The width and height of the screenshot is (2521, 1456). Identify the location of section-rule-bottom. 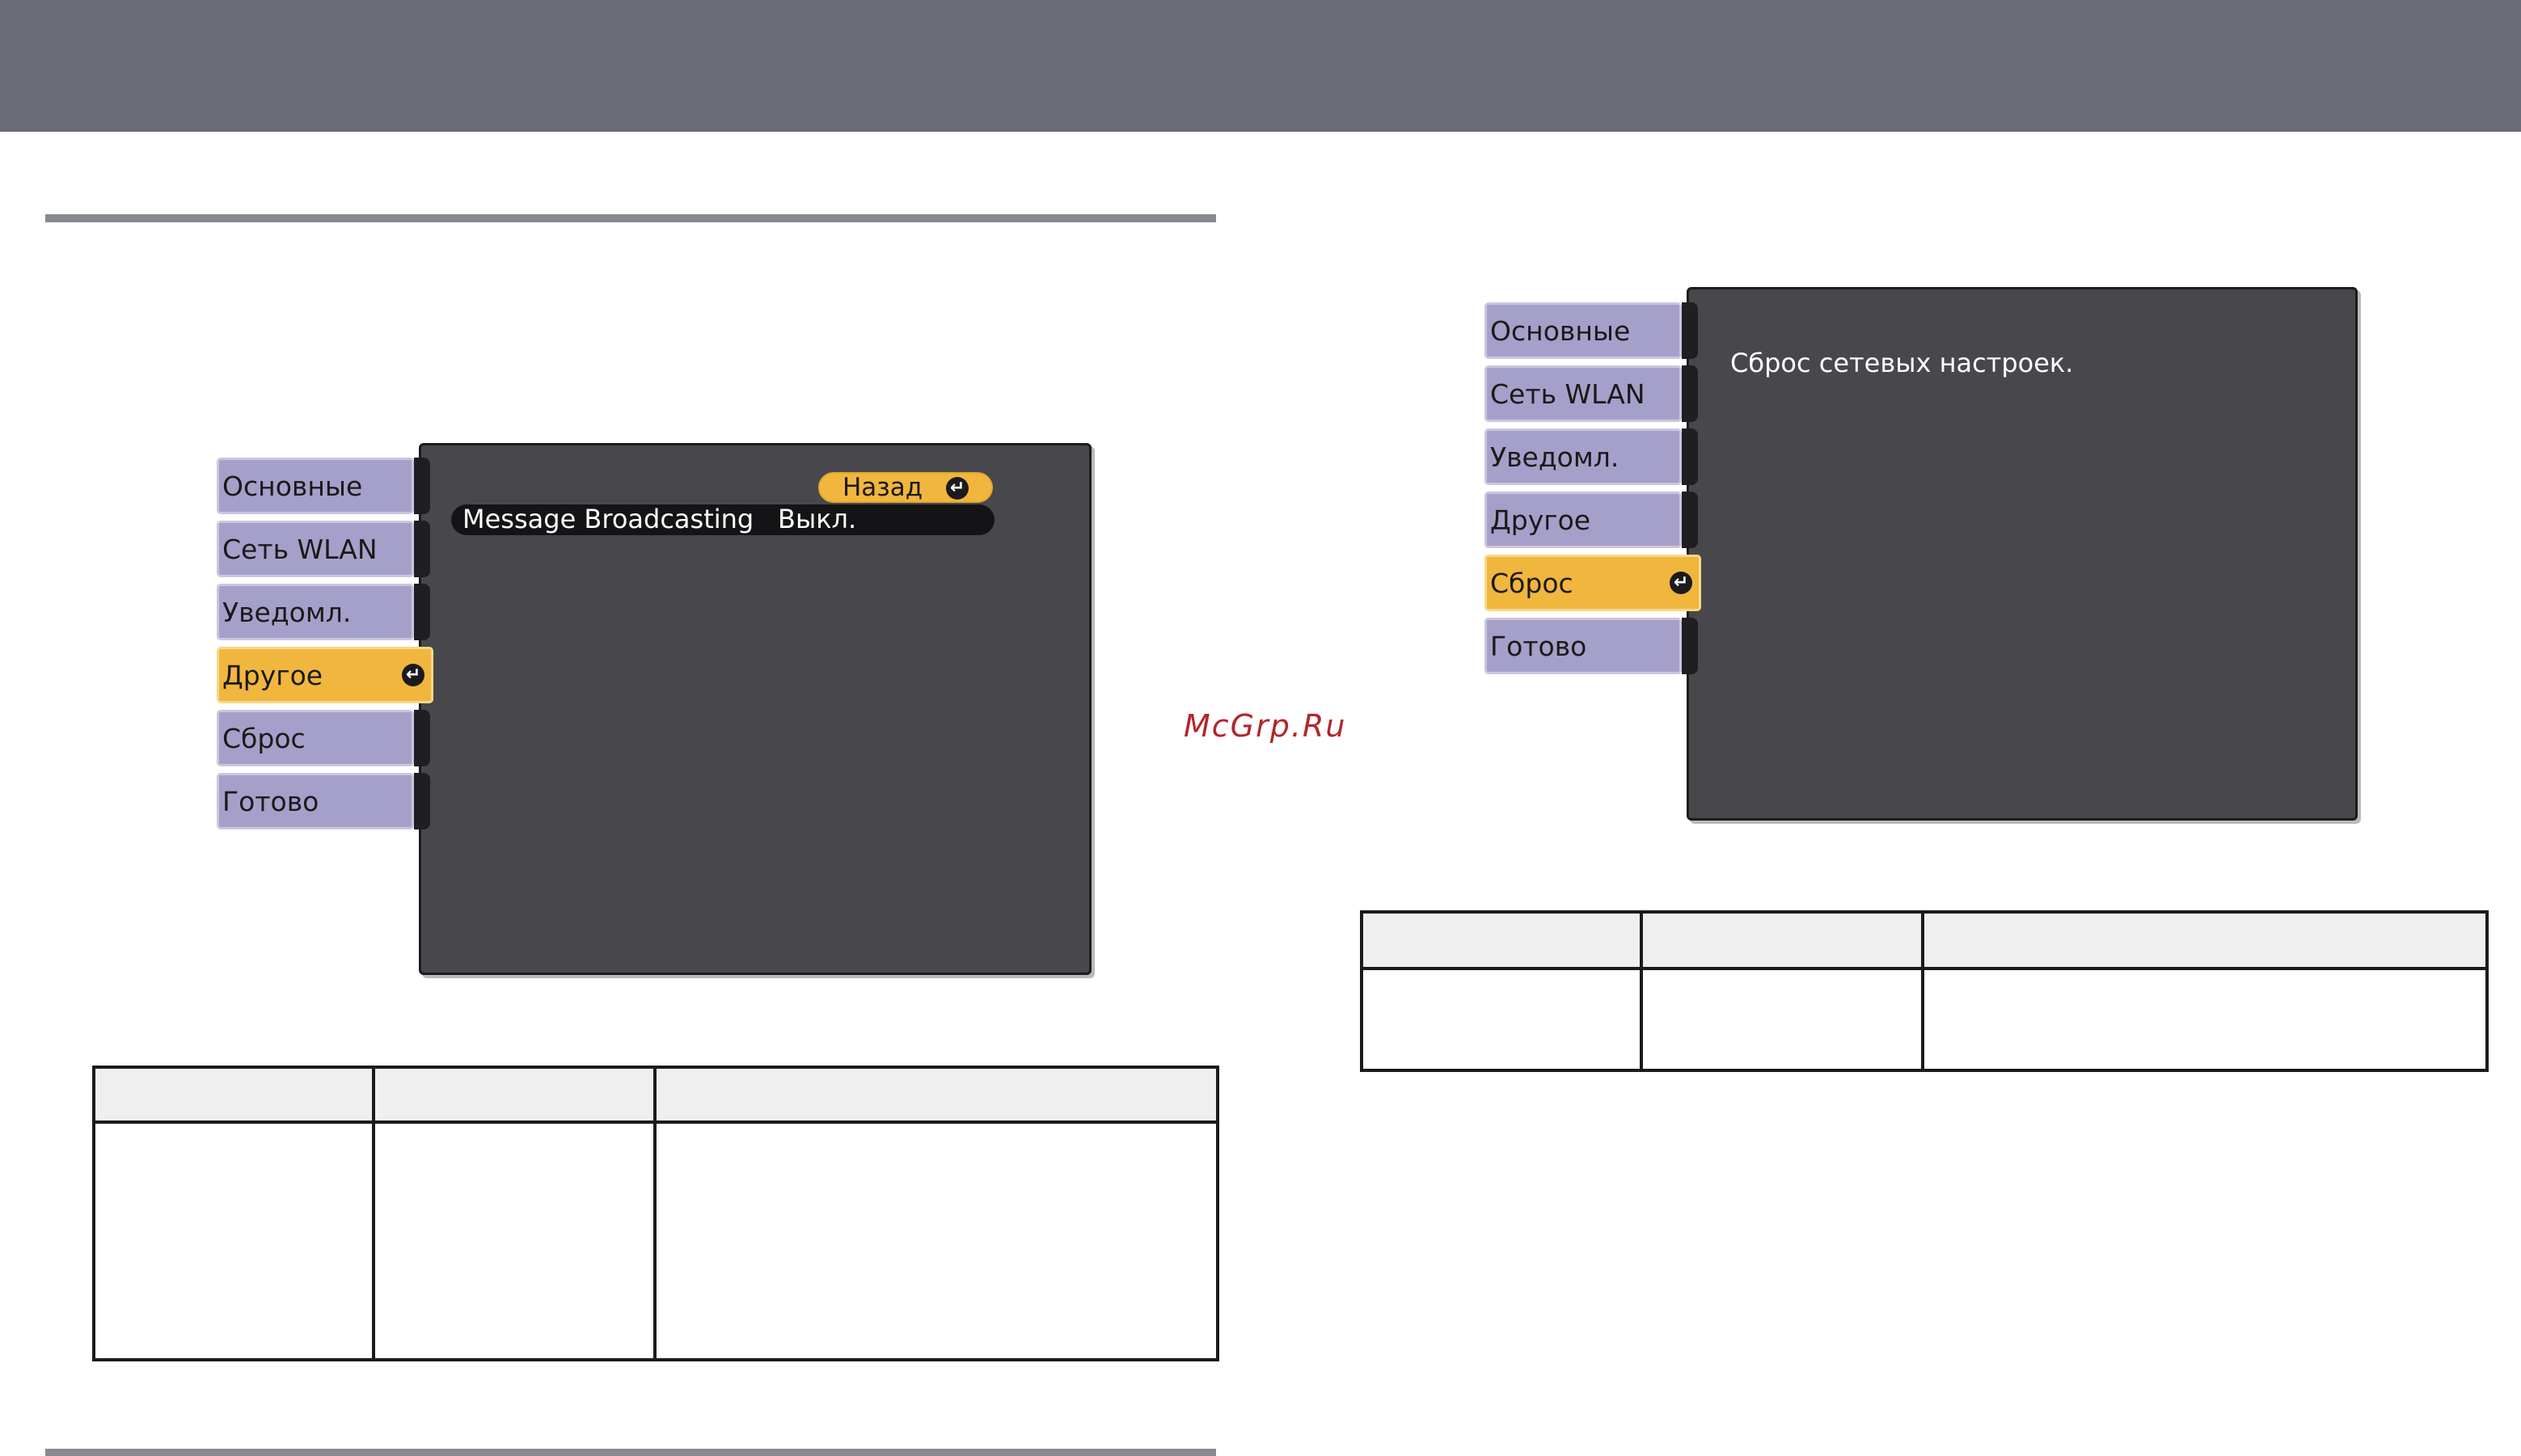
(630, 1452).